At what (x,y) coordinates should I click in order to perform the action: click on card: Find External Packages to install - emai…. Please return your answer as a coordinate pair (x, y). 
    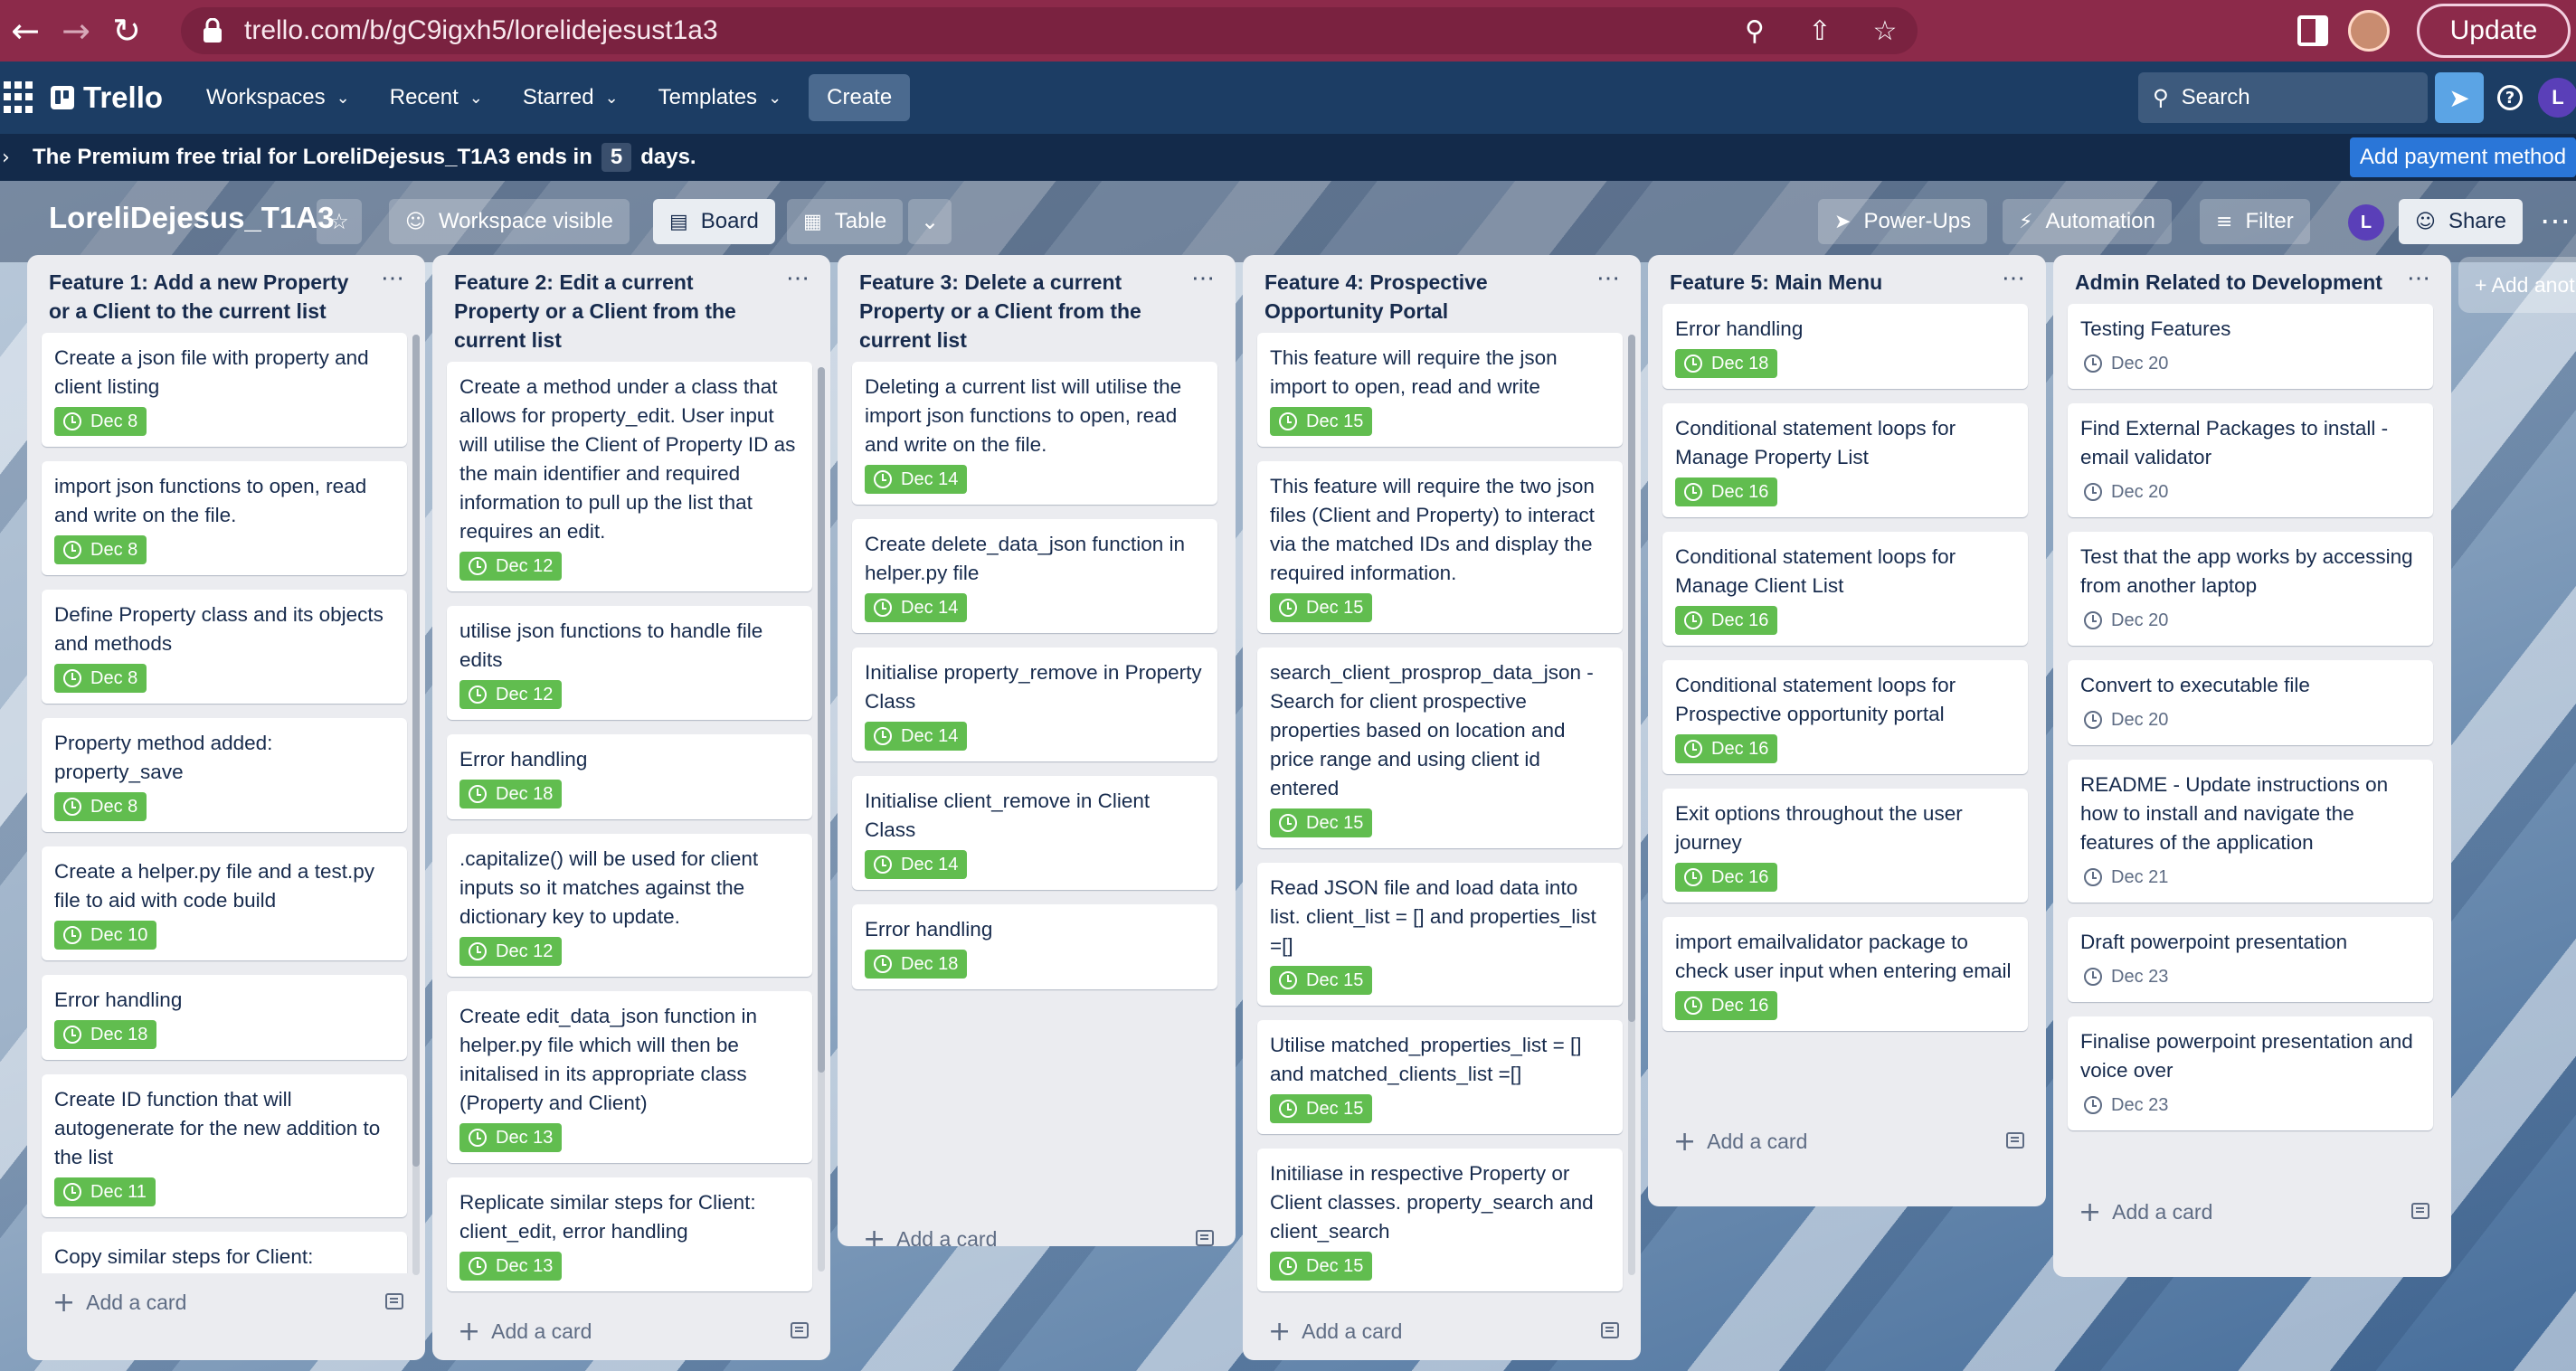
    Looking at the image, I should click on (2250, 460).